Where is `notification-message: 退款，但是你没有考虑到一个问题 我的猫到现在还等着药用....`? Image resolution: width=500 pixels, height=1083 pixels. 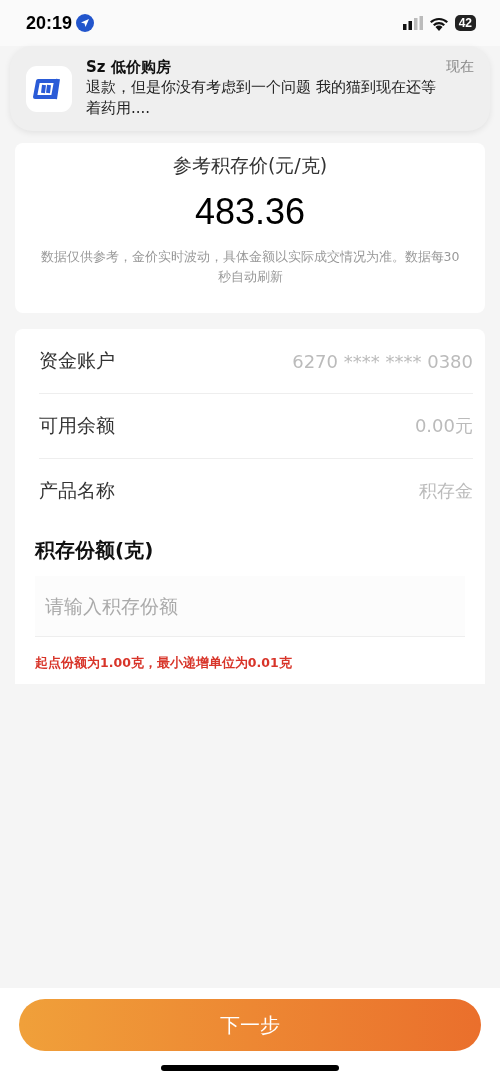 notification-message: 退款，但是你没有考虑到一个问题 我的猫到现在还等着药用.... is located at coordinates (261, 98).